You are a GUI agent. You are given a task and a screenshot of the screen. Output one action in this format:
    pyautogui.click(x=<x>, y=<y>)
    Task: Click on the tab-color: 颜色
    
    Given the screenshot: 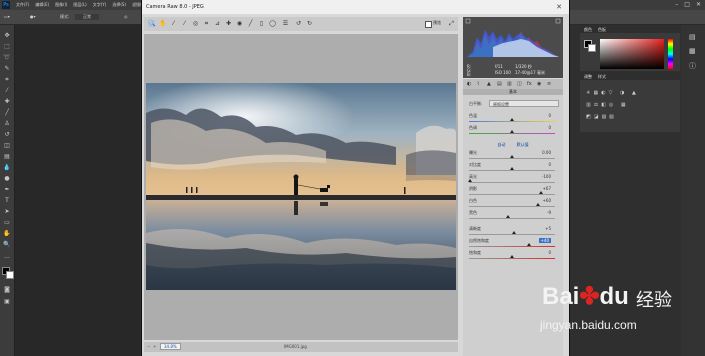 What is the action you would take?
    pyautogui.click(x=588, y=30)
    